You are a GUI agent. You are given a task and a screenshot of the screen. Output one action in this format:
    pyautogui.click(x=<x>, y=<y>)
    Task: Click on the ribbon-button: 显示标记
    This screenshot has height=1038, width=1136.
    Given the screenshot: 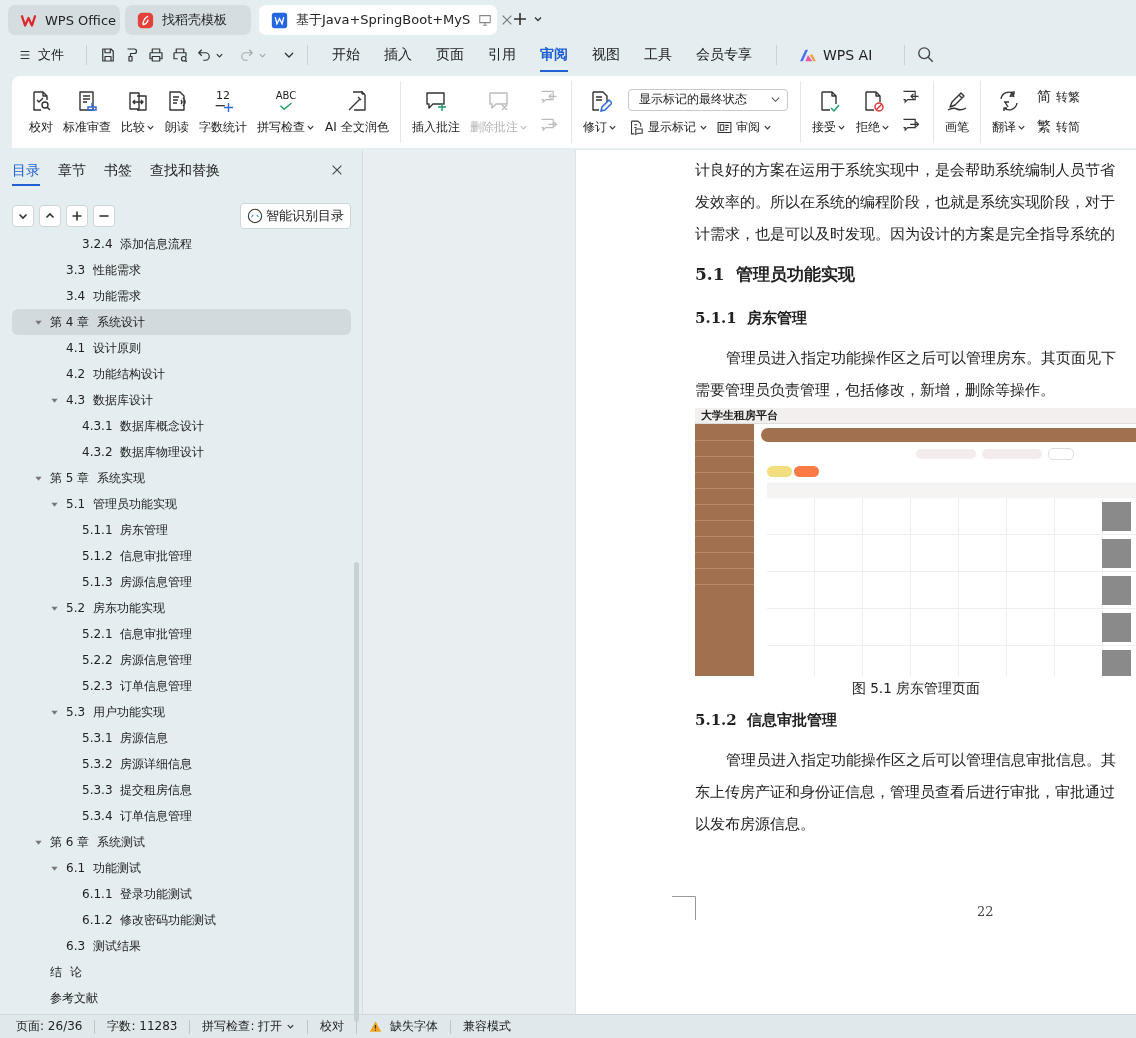 What is the action you would take?
    pyautogui.click(x=667, y=127)
    